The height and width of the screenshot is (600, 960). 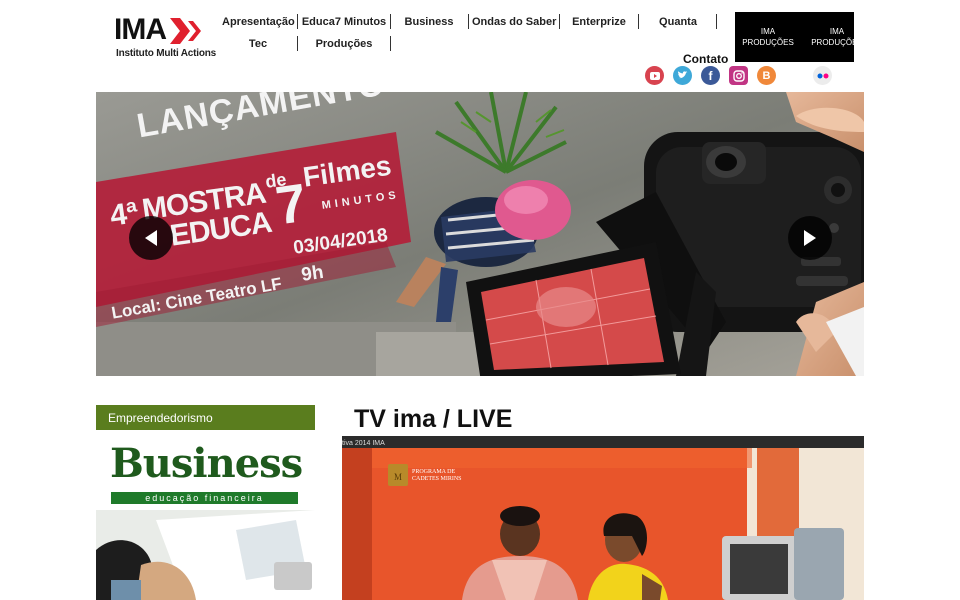 I want to click on nav-tec: Tec, so click(x=258, y=44).